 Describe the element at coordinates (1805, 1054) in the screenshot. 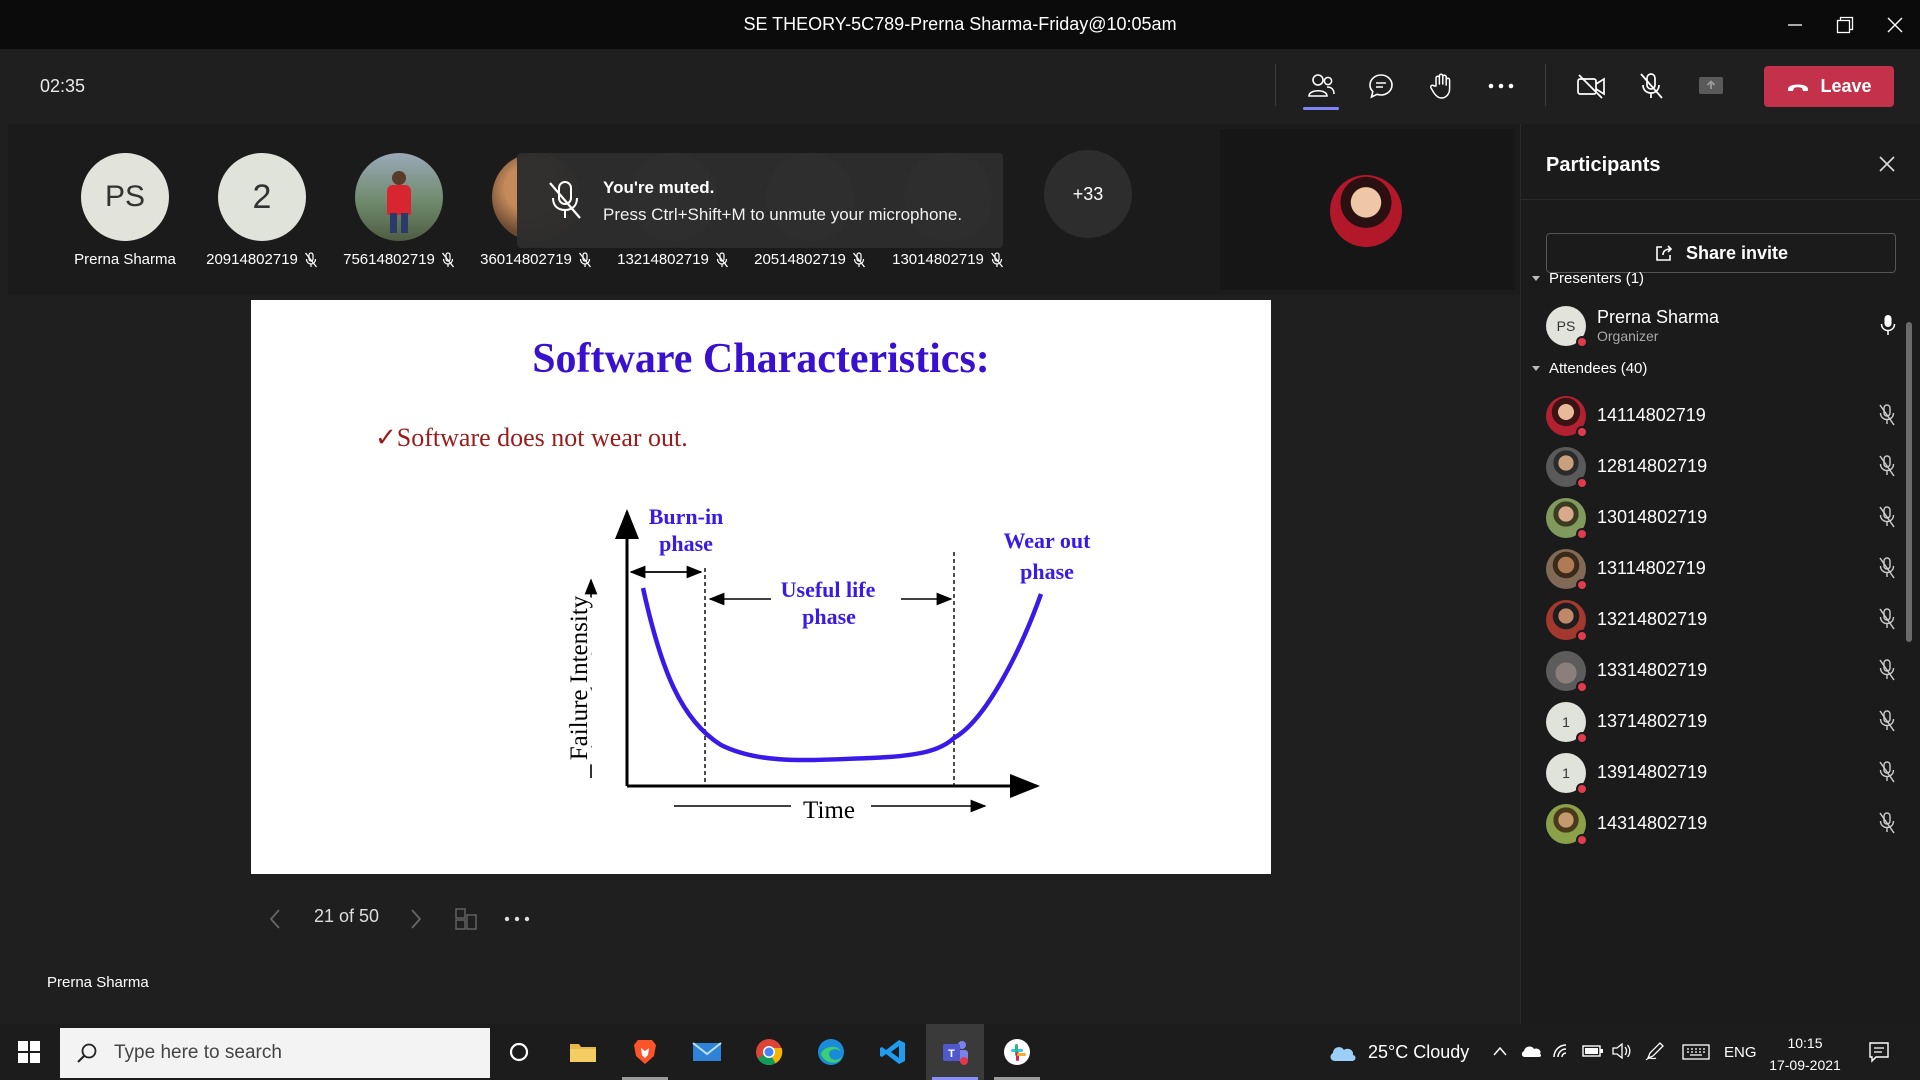

I see `taskbar-clock: 10:15 17-09-2021` at that location.